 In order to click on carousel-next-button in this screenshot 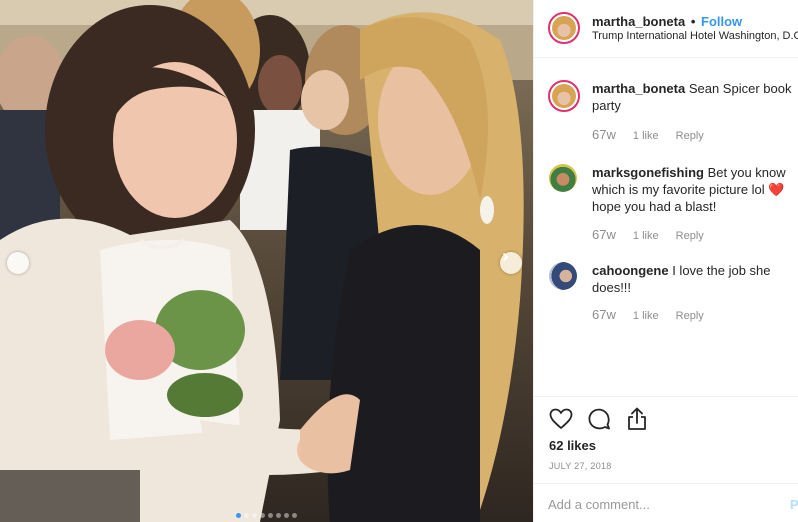, I will do `click(511, 263)`.